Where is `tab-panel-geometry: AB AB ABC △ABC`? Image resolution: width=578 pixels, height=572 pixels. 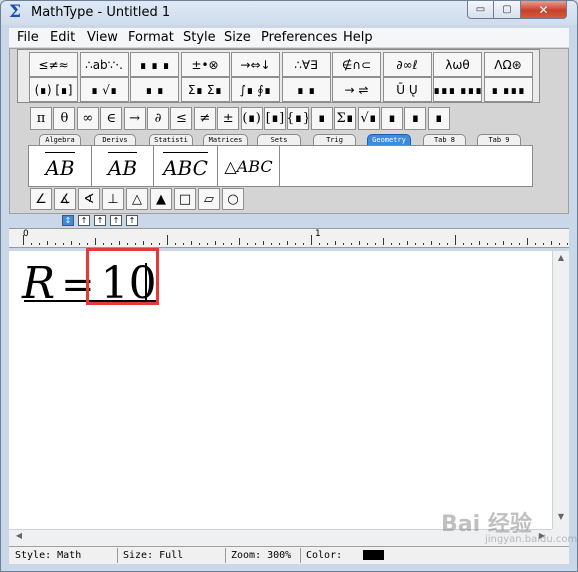
tab-panel-geometry: AB AB ABC △ABC is located at coordinates (280, 166).